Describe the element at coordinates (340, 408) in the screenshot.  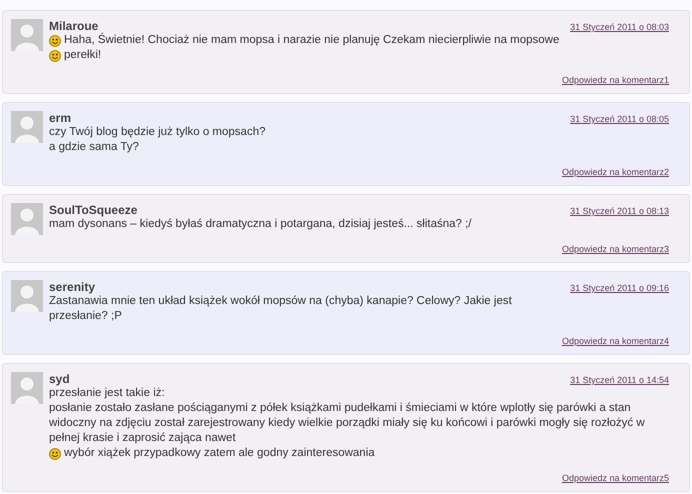
I see `comment-text: posłanie zostało zasłane pościąganymi z półek książkami pudełkami i śmieciami w które wplotły się parówki a stan` at that location.